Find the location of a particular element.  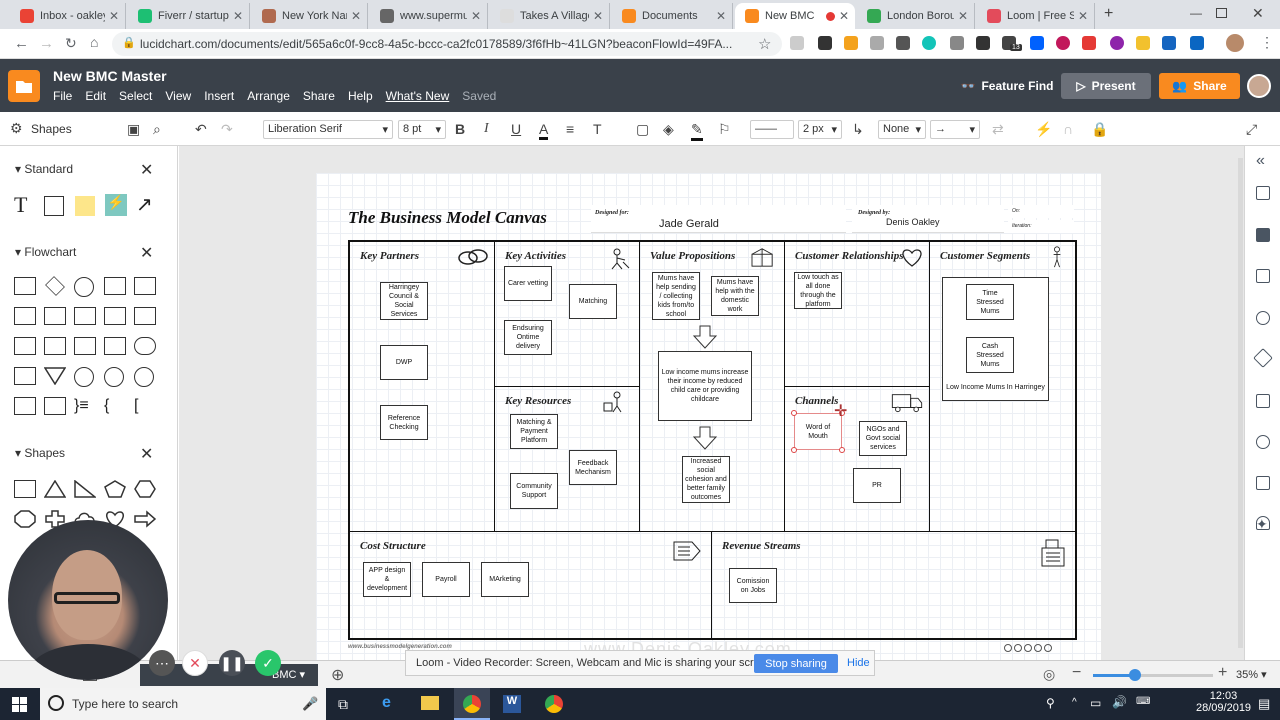

connector-shape-icon is located at coordinates (84, 377).